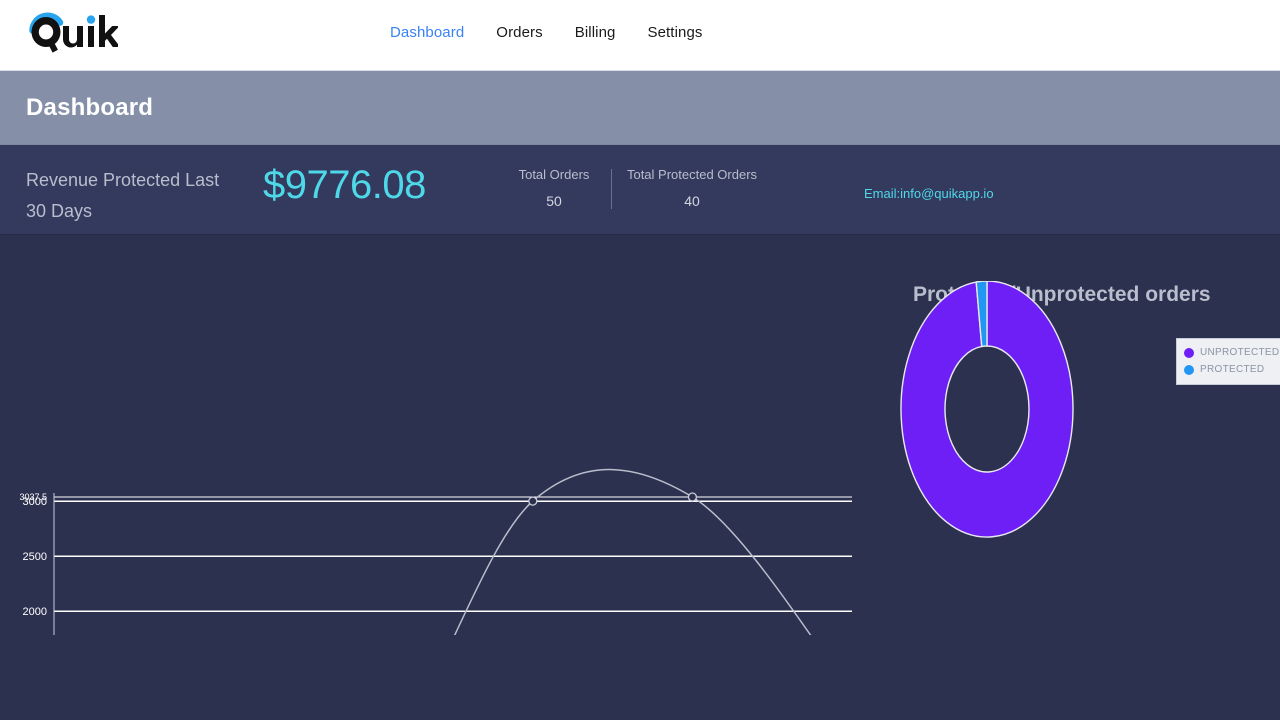  What do you see at coordinates (674, 32) in the screenshot?
I see `nav-item-settings: Settings` at bounding box center [674, 32].